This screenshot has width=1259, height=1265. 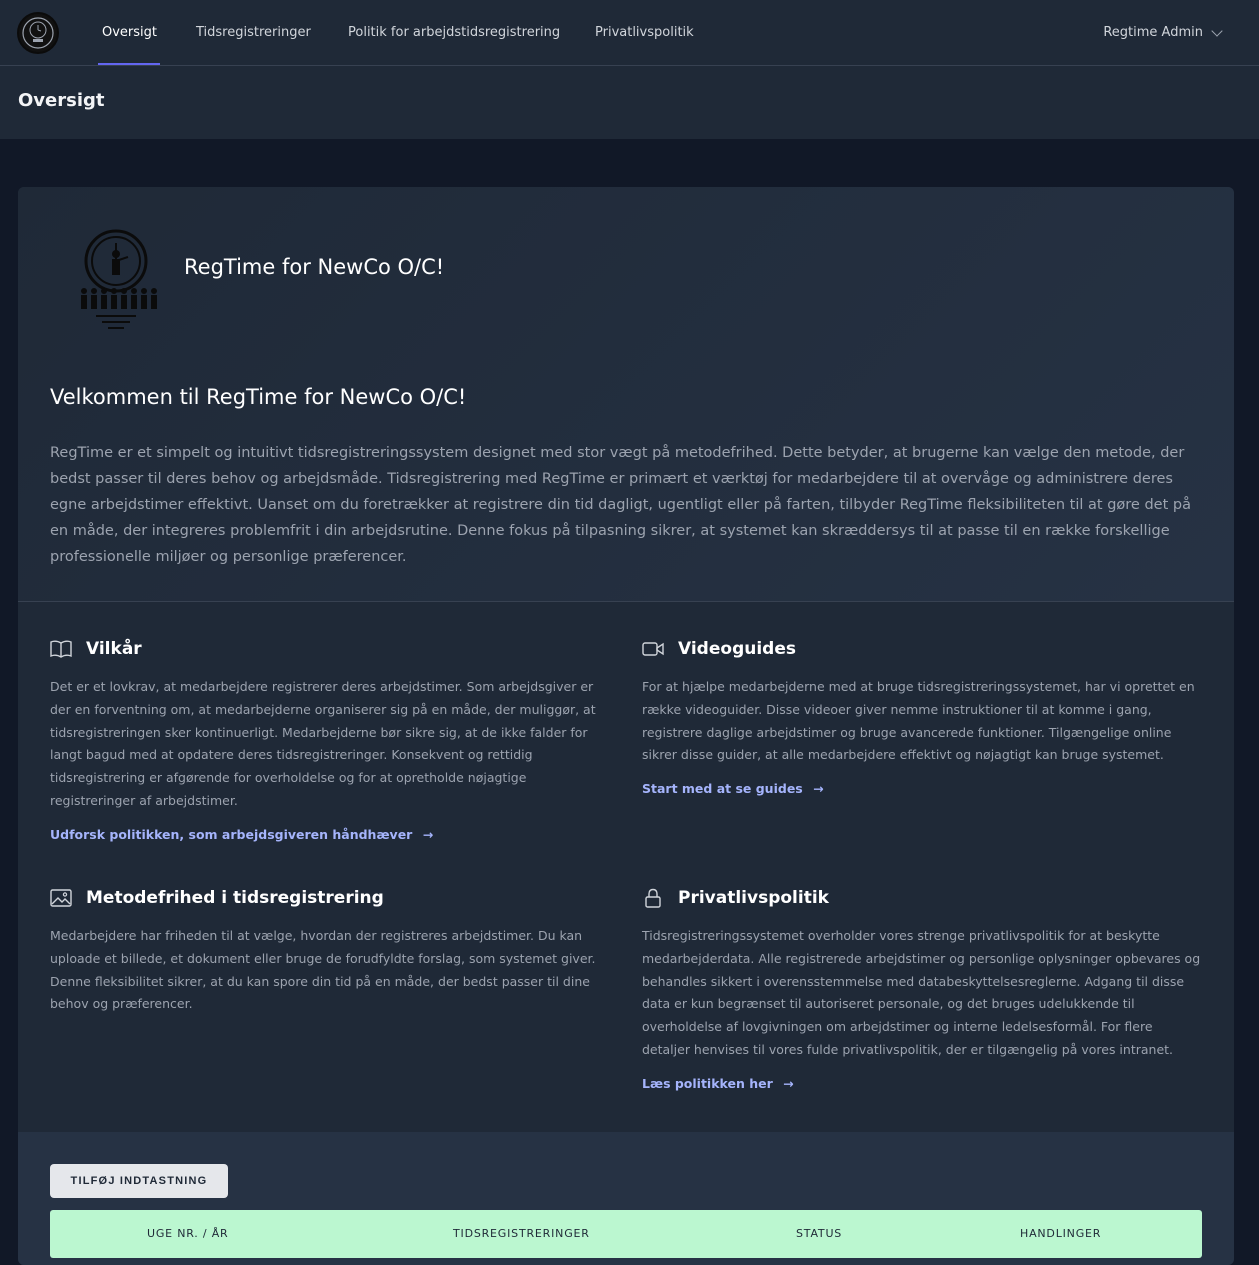 I want to click on nav-link-privatlivspolitik: Privatlivspolitik, so click(x=644, y=33).